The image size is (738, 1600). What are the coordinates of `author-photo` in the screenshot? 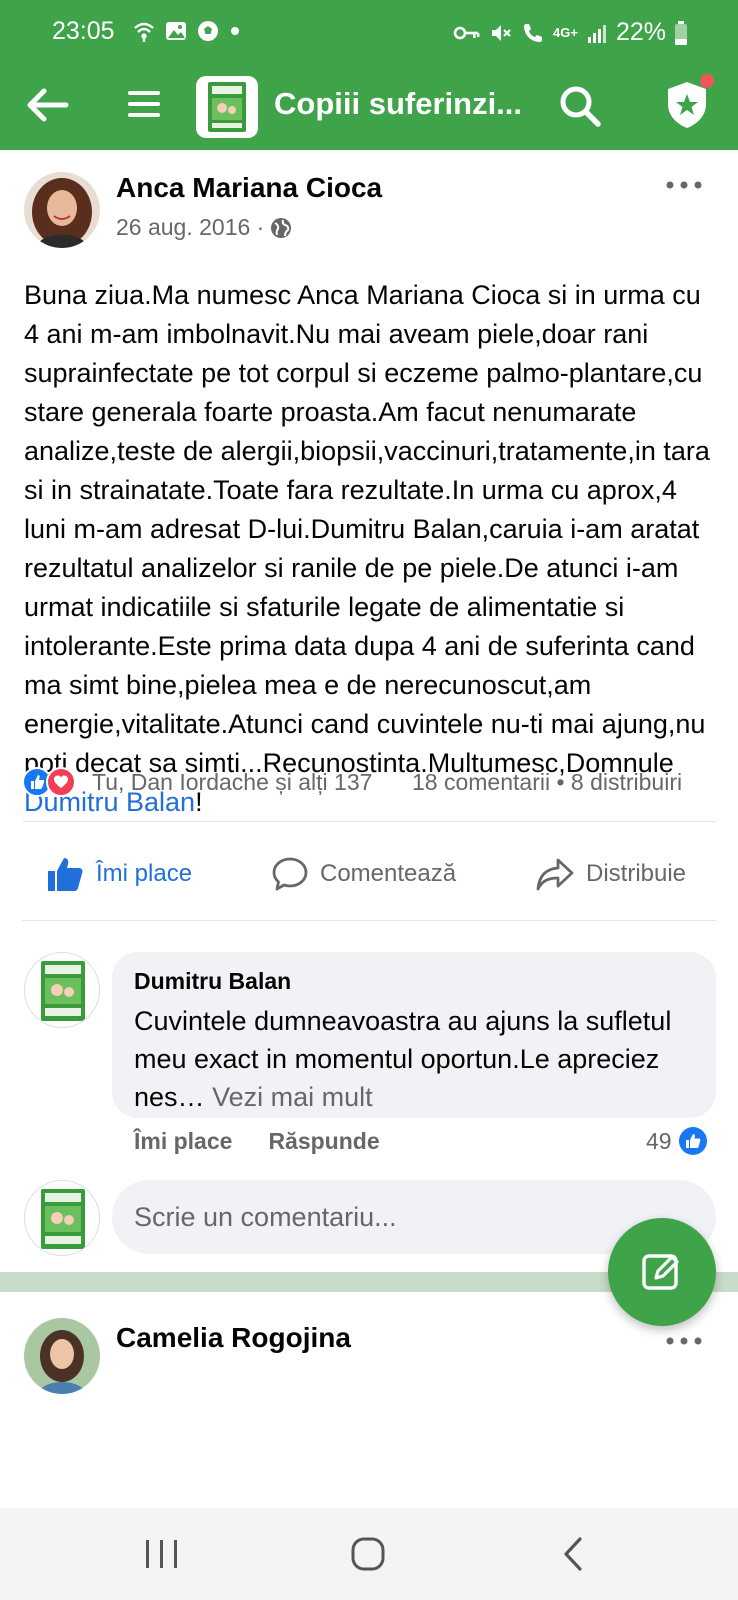 It's located at (62, 210).